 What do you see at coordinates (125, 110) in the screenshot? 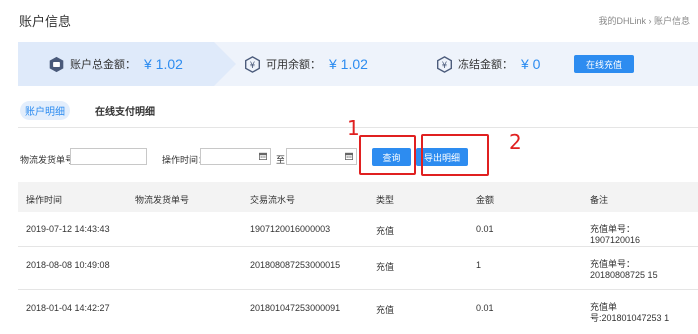
I see `tab-online-payment-details: 在线支付明细` at bounding box center [125, 110].